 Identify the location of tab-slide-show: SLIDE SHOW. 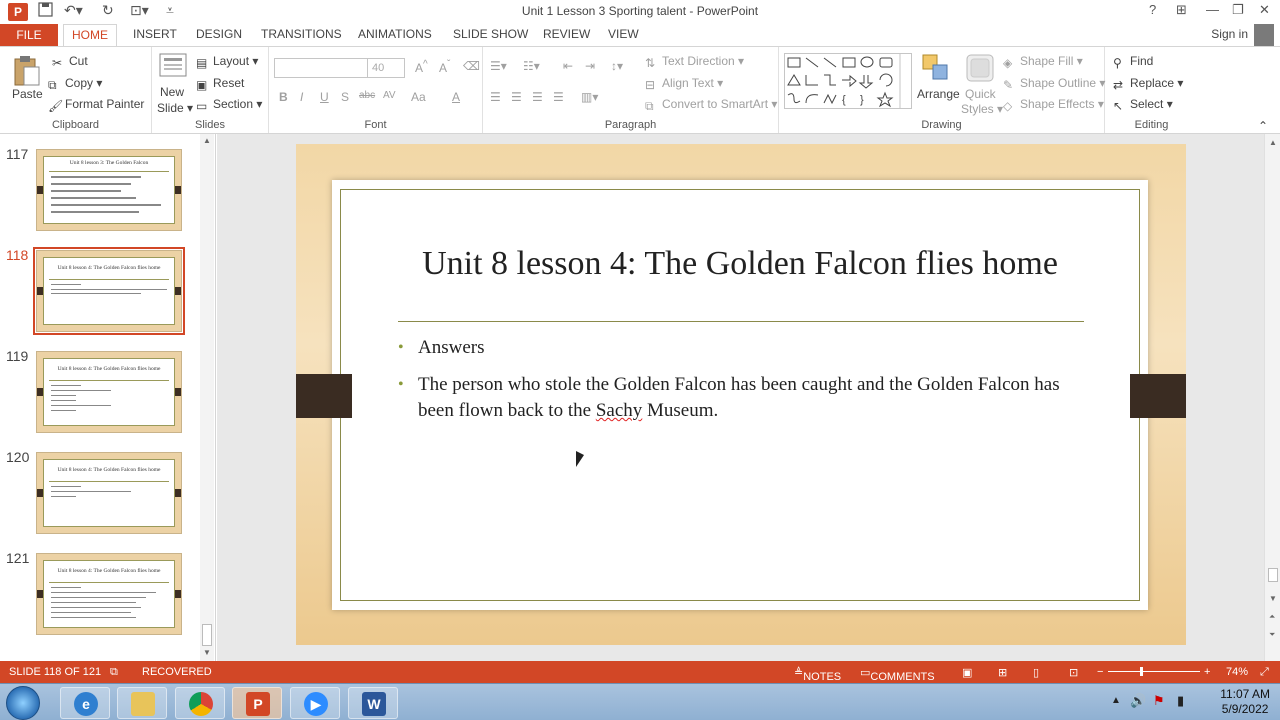
(490, 34).